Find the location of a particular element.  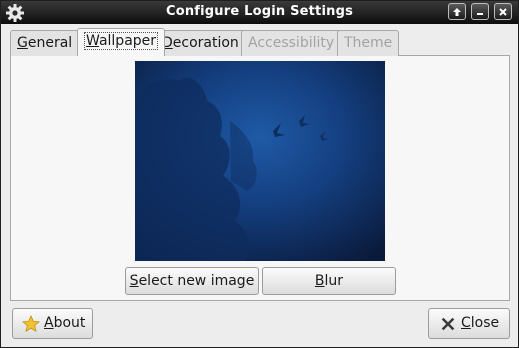

tab-label: Theme is located at coordinates (368, 43).